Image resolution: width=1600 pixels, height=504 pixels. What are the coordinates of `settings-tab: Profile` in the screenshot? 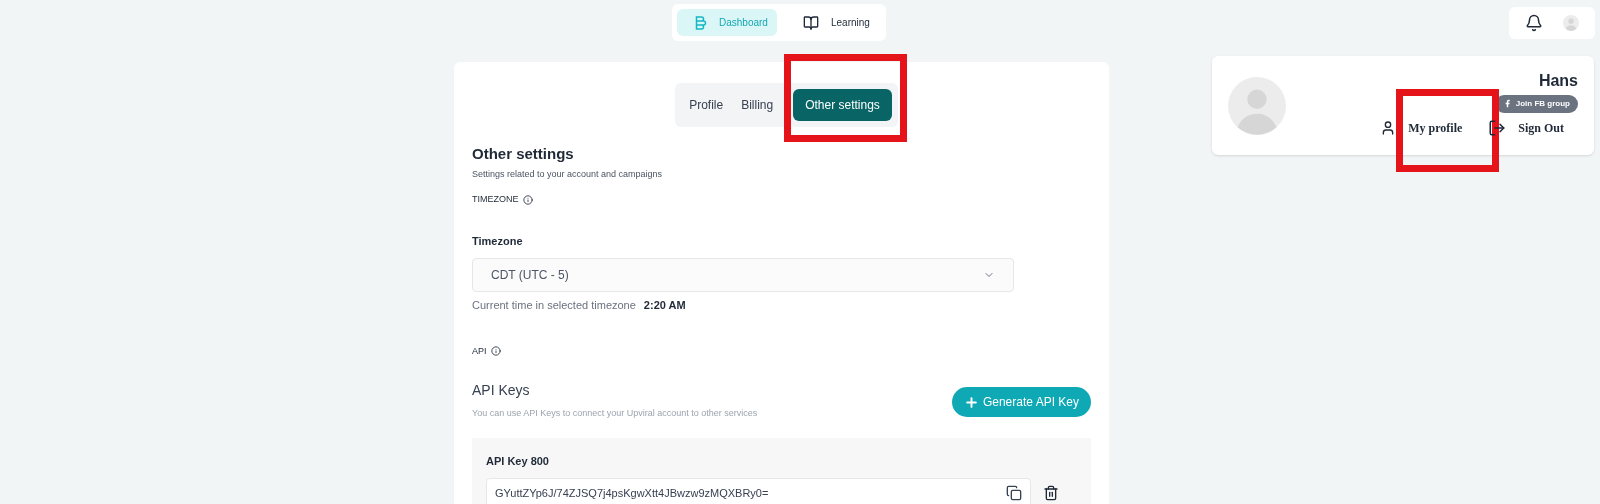 It's located at (706, 105).